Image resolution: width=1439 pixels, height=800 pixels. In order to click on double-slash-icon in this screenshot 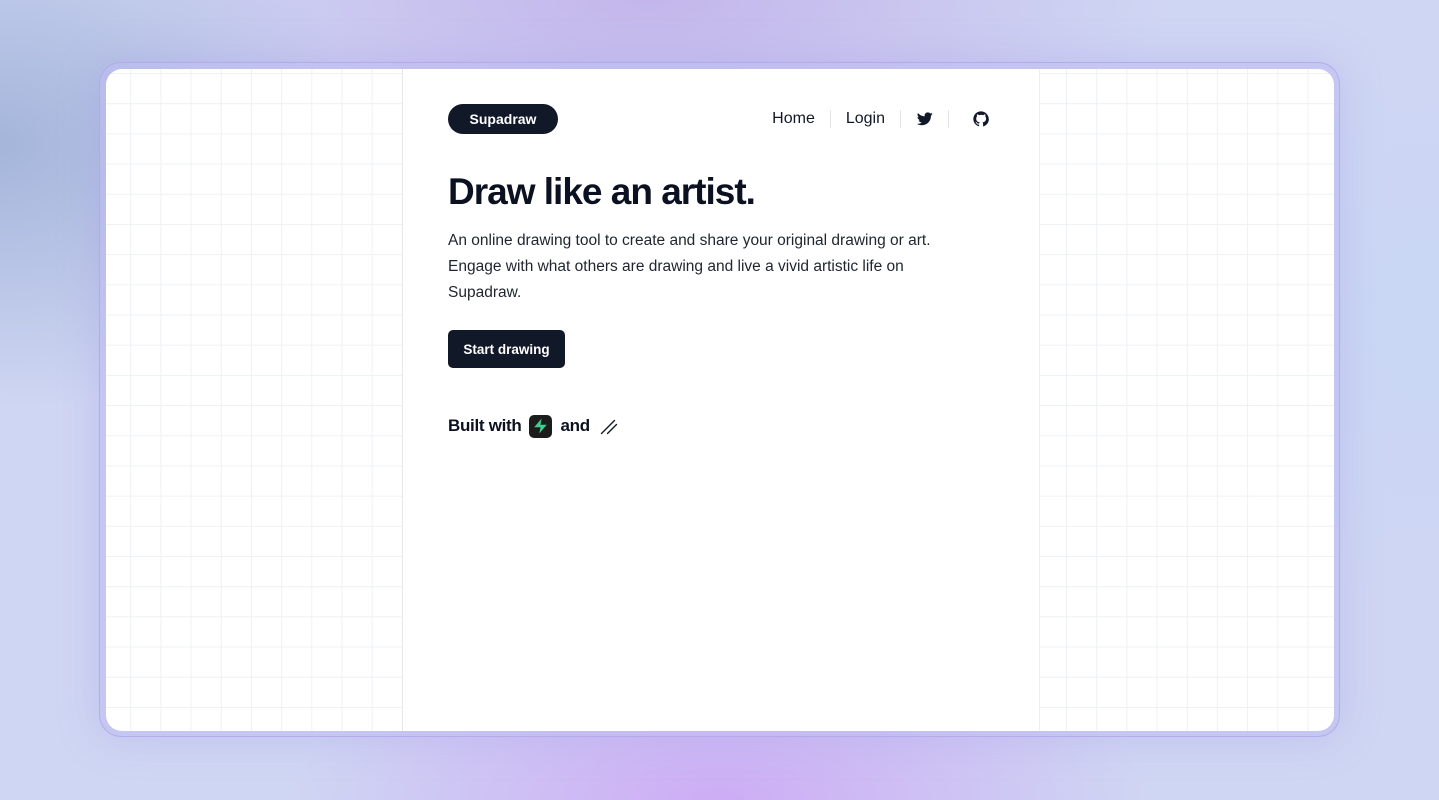, I will do `click(609, 427)`.